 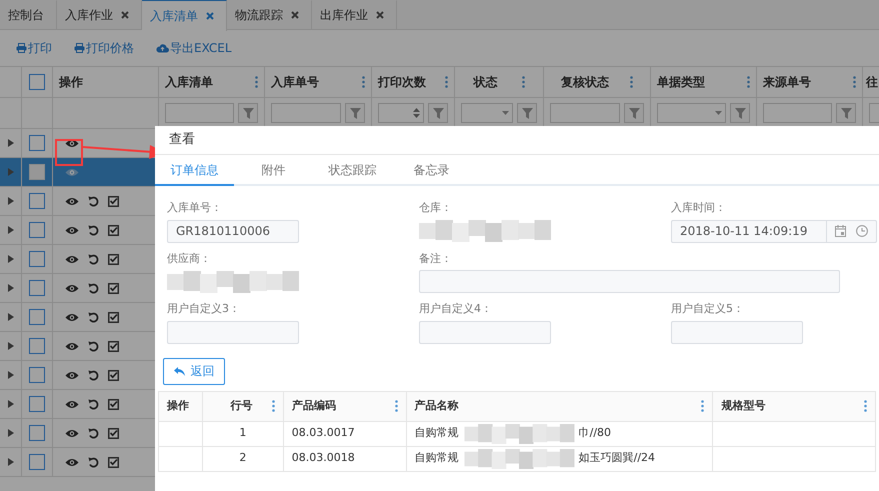 I want to click on back-button: 返回, so click(x=194, y=371).